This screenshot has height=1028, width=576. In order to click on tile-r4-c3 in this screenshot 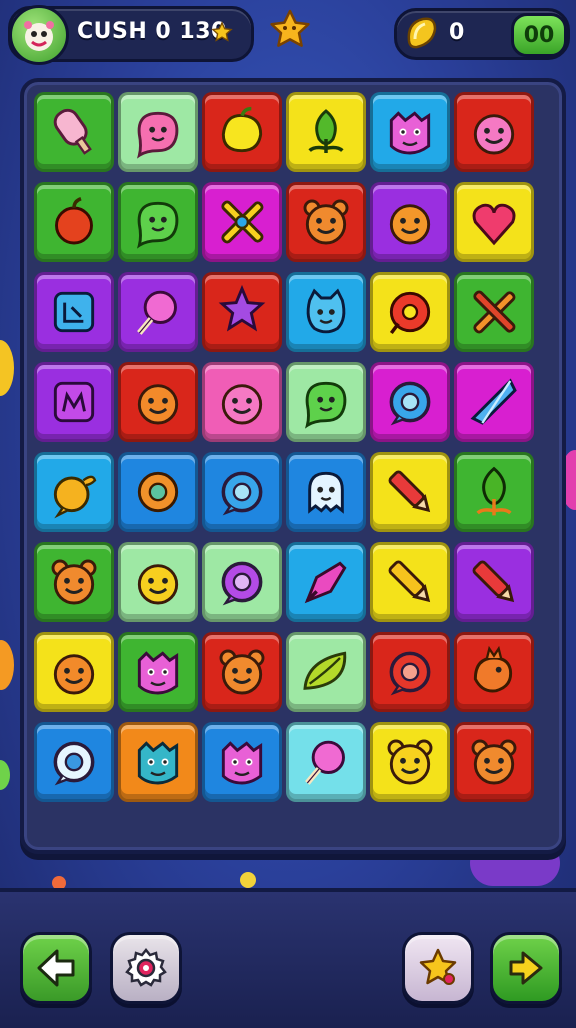, I will do `click(242, 402)`.